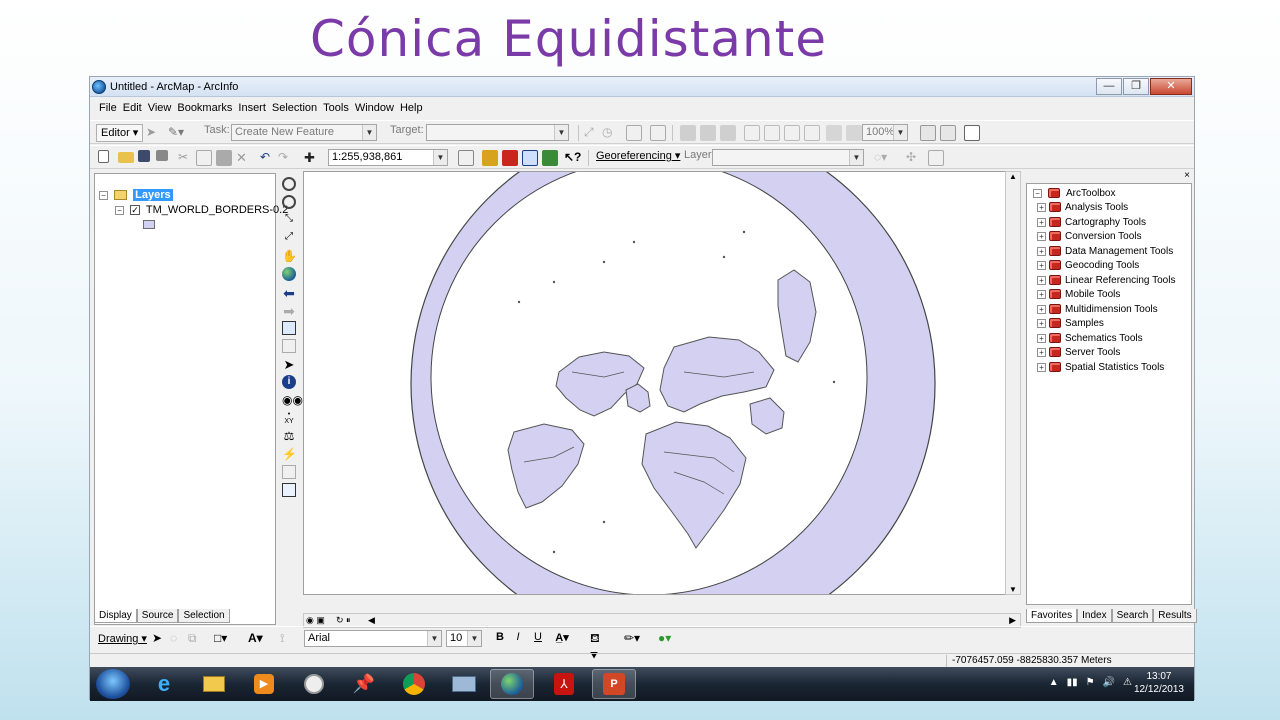  Describe the element at coordinates (1078, 352) in the screenshot. I see `toolbox-item: + Server Tools` at that location.